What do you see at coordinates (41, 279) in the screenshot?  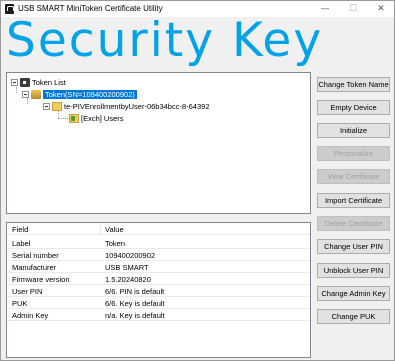 I see `field-cell: Firmware version` at bounding box center [41, 279].